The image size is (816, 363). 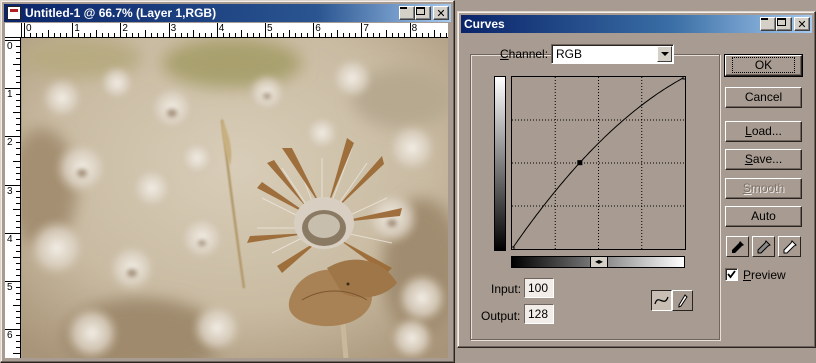 I want to click on input-field: 100, so click(x=539, y=288).